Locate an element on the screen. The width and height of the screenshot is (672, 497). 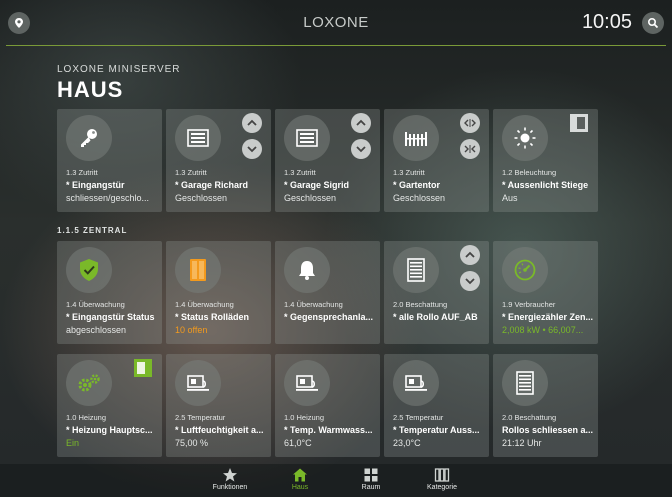
search-icon is located at coordinates (653, 23).